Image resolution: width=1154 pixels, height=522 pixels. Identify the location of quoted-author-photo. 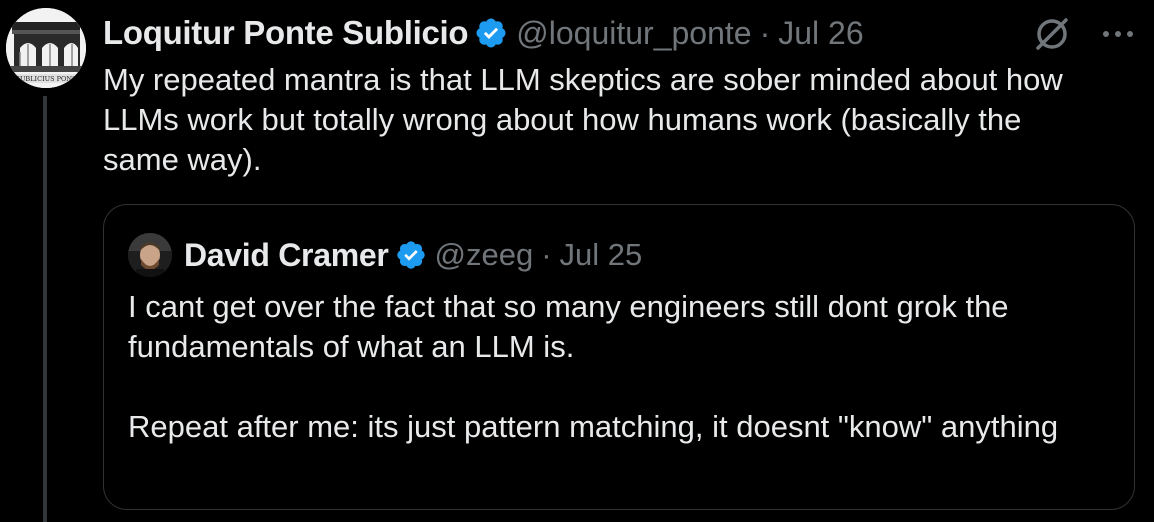
(150, 255).